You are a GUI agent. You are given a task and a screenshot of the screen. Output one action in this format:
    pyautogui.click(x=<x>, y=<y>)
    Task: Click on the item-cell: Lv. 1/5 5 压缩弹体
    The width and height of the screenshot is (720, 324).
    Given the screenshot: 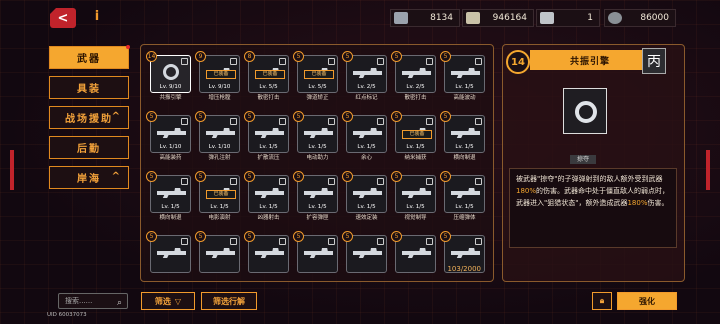 What is the action you would take?
    pyautogui.click(x=462, y=197)
    